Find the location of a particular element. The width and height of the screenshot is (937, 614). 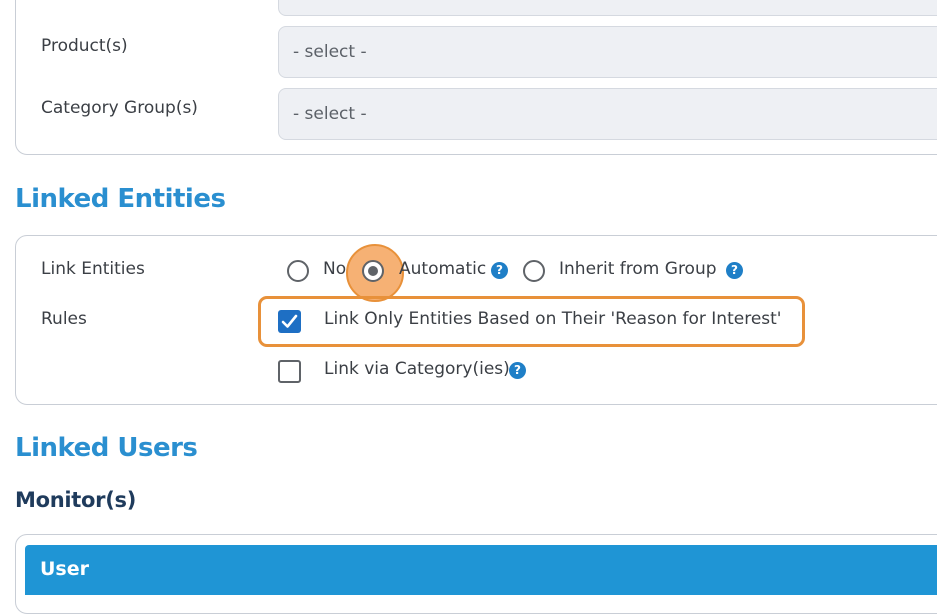

radio-automatic is located at coordinates (373, 271).